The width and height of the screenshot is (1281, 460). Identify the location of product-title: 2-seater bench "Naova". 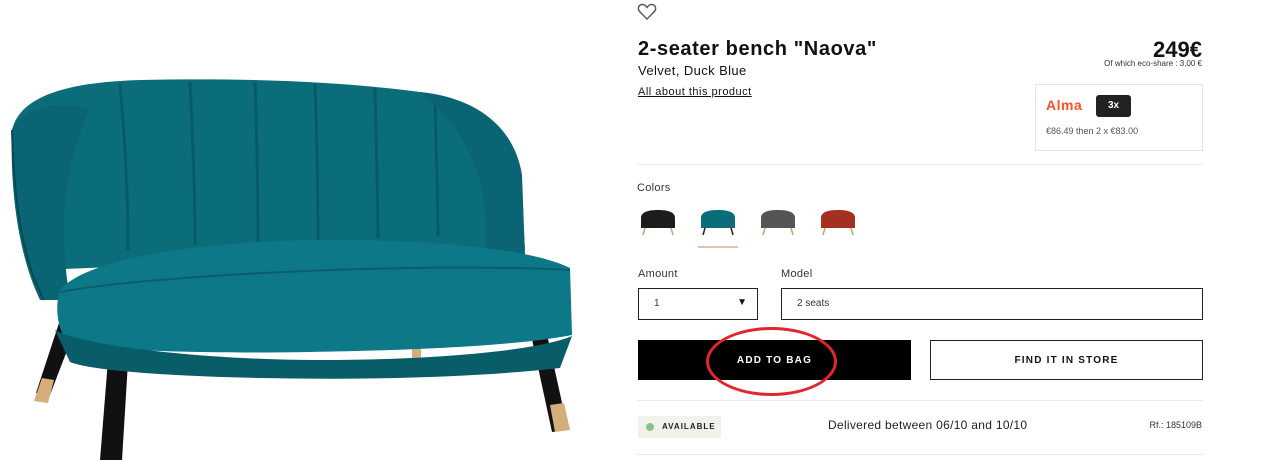
(757, 49).